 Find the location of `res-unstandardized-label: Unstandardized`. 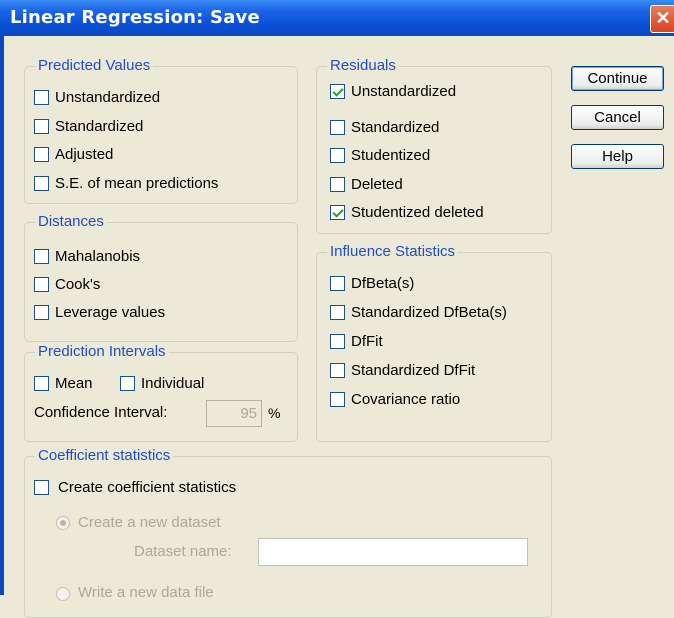

res-unstandardized-label: Unstandardized is located at coordinates (403, 91).